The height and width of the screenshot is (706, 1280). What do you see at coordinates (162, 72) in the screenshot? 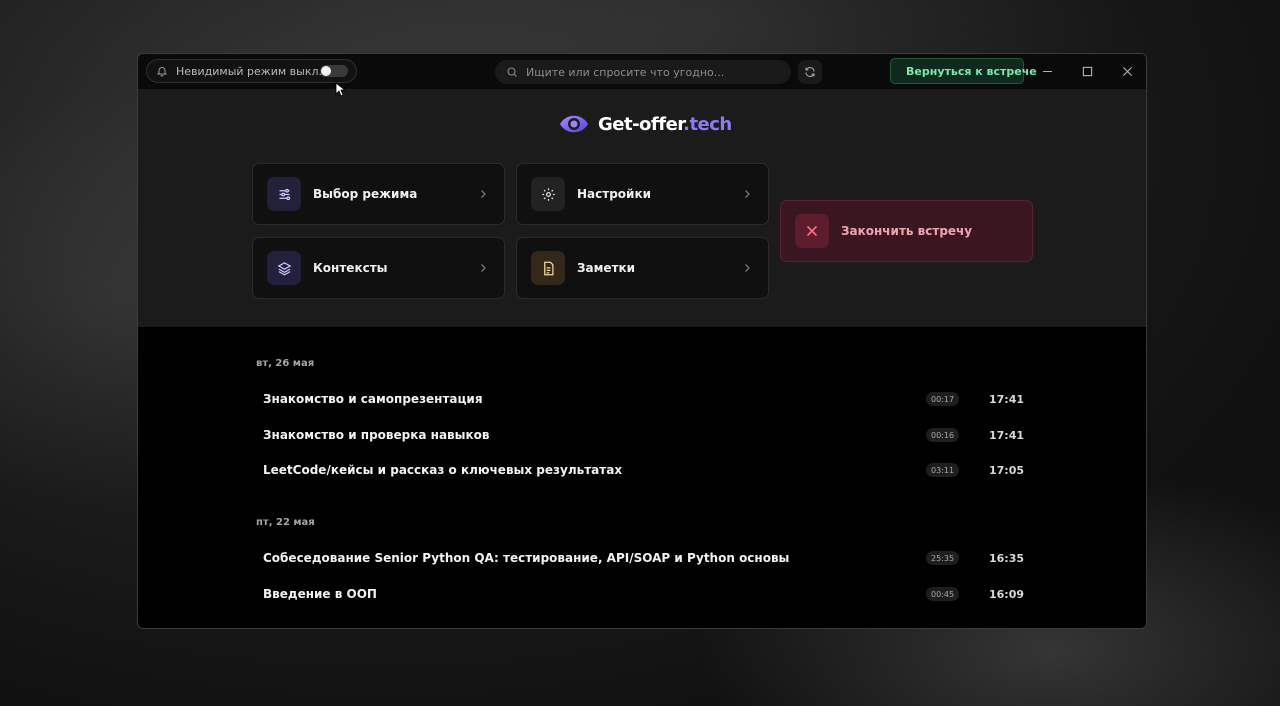
I see `bell-icon` at bounding box center [162, 72].